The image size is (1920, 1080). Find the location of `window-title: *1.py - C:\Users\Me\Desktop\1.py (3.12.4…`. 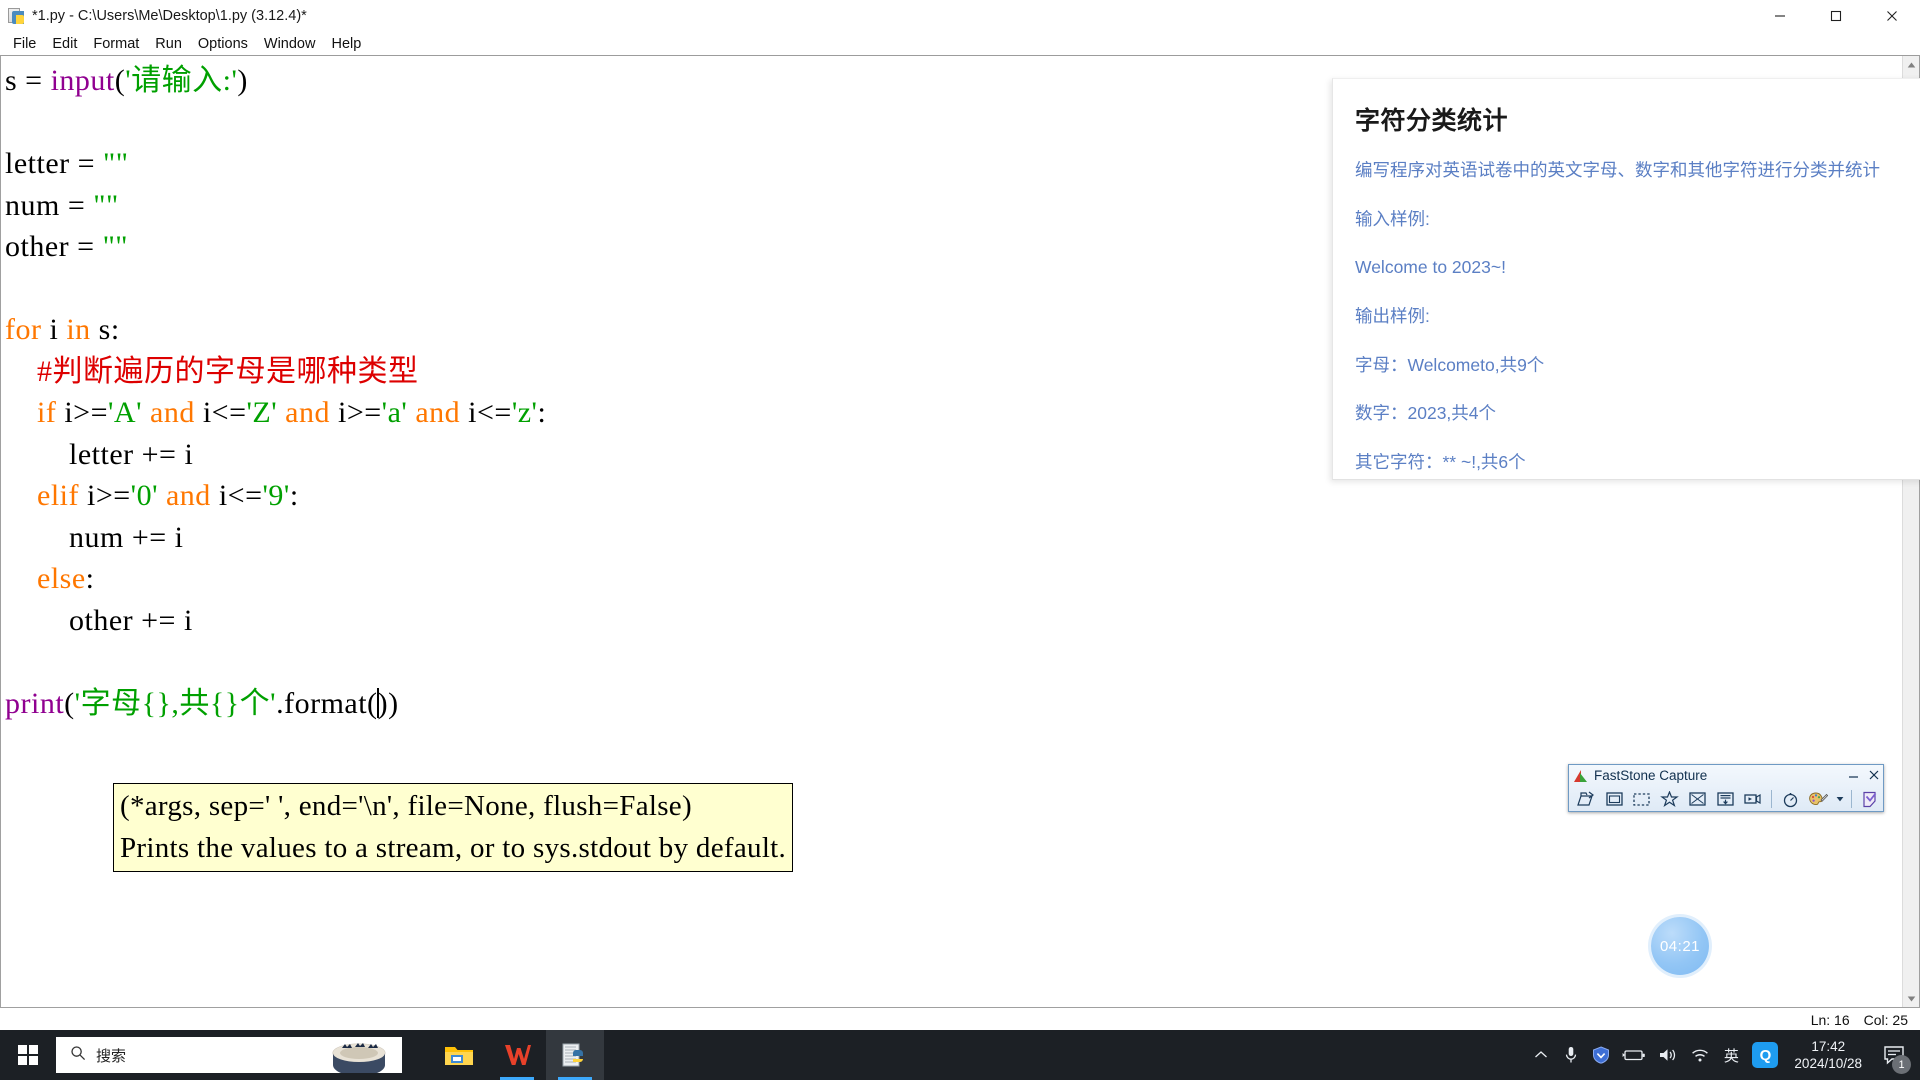

window-title: *1.py - C:\Users\Me\Desktop\1.py (3.12.4… is located at coordinates (169, 15).